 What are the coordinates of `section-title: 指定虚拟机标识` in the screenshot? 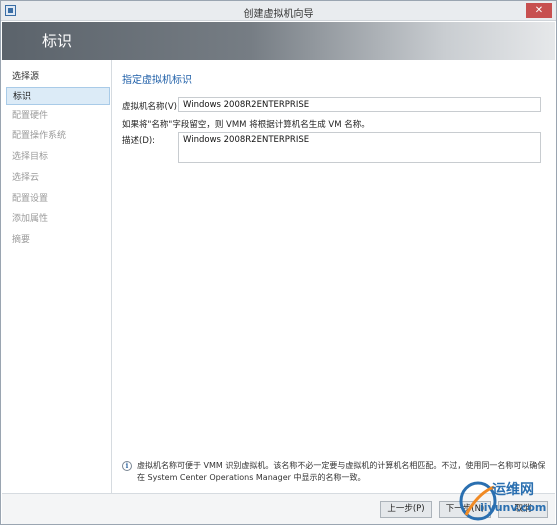 It's located at (157, 80).